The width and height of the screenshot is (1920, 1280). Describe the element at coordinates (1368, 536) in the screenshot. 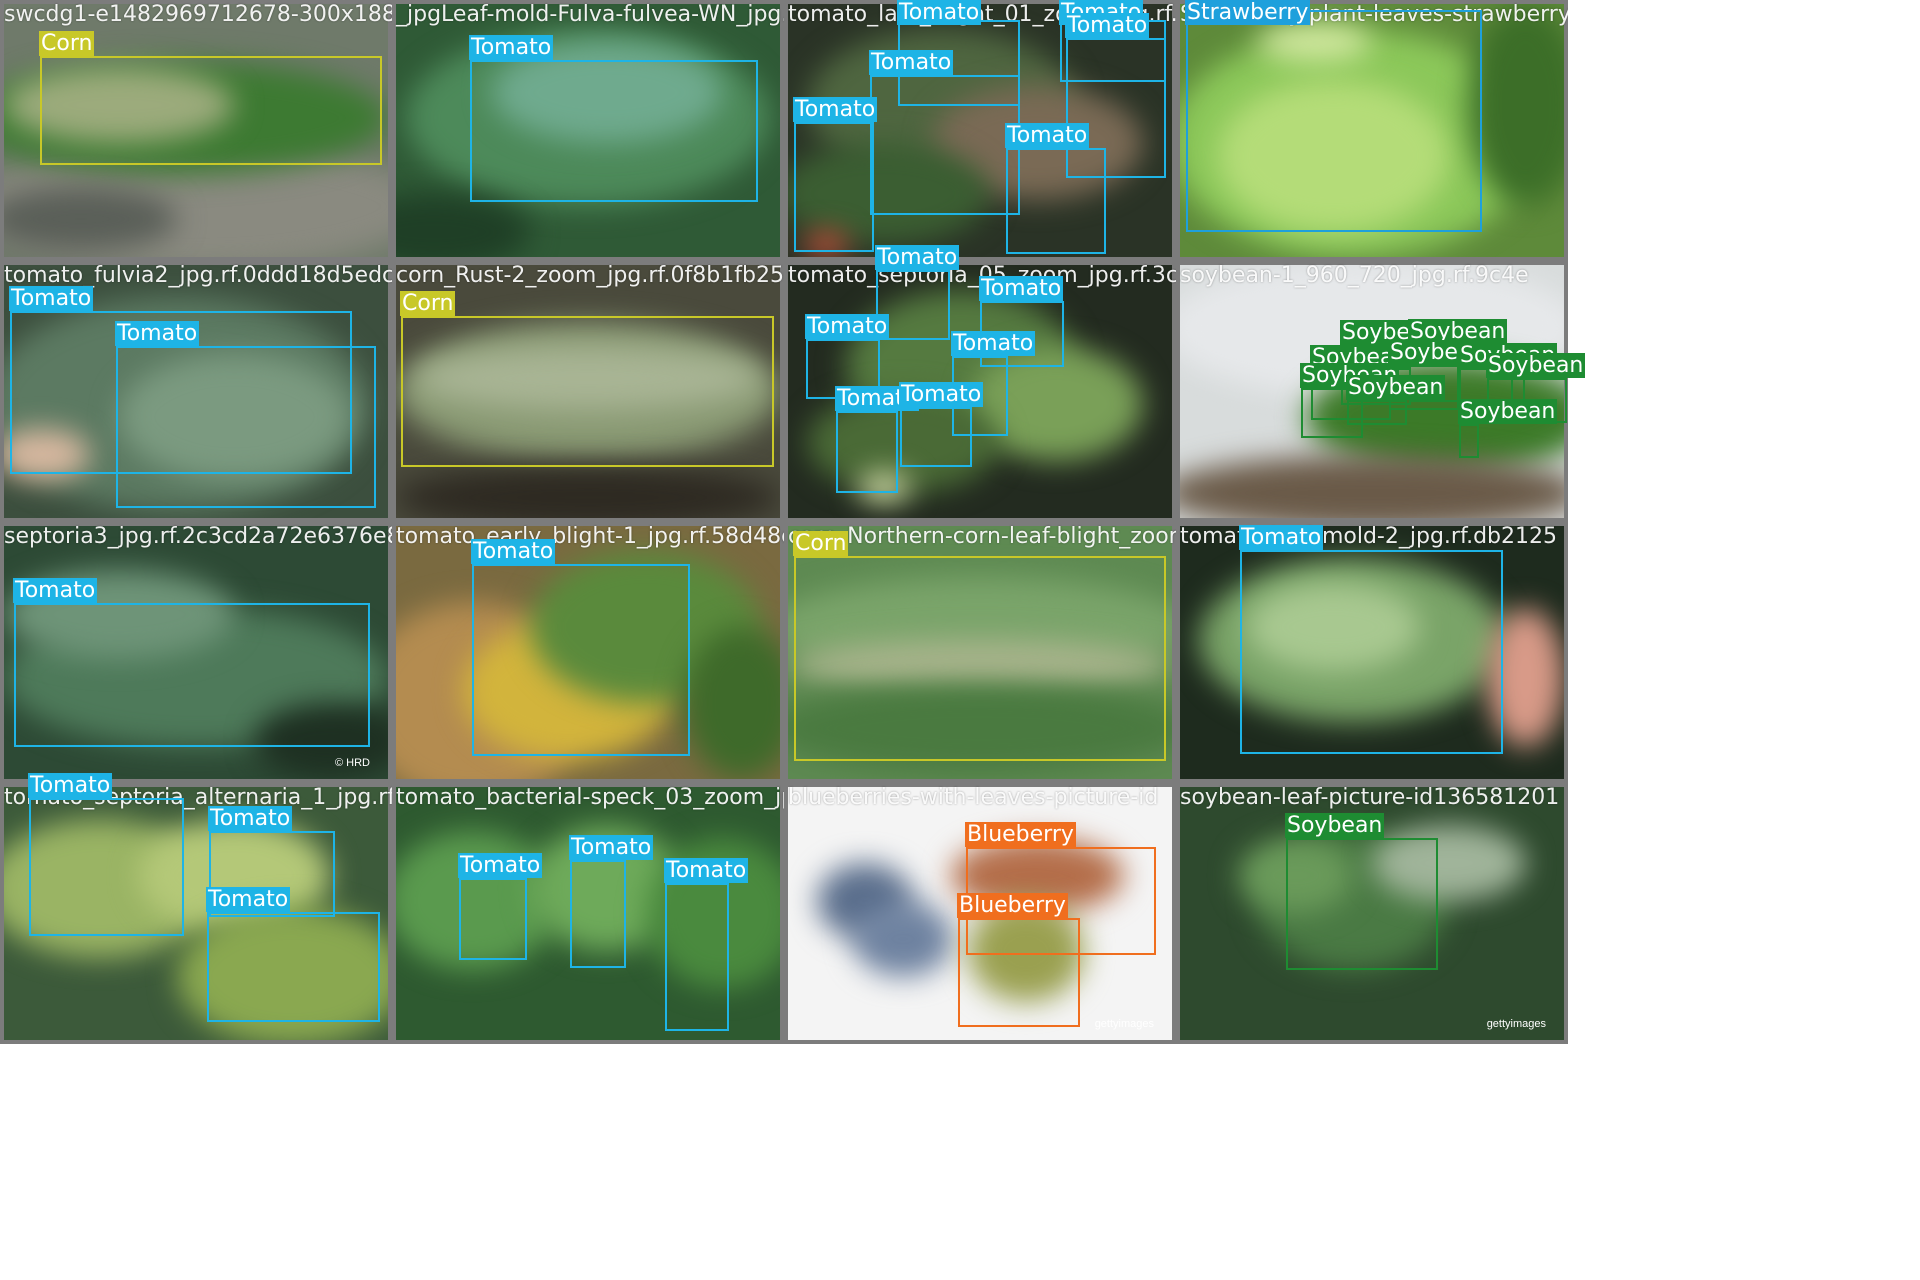

I see `tile-filename: tomato_leaf_mold-2_jpg.rf.db2125` at that location.